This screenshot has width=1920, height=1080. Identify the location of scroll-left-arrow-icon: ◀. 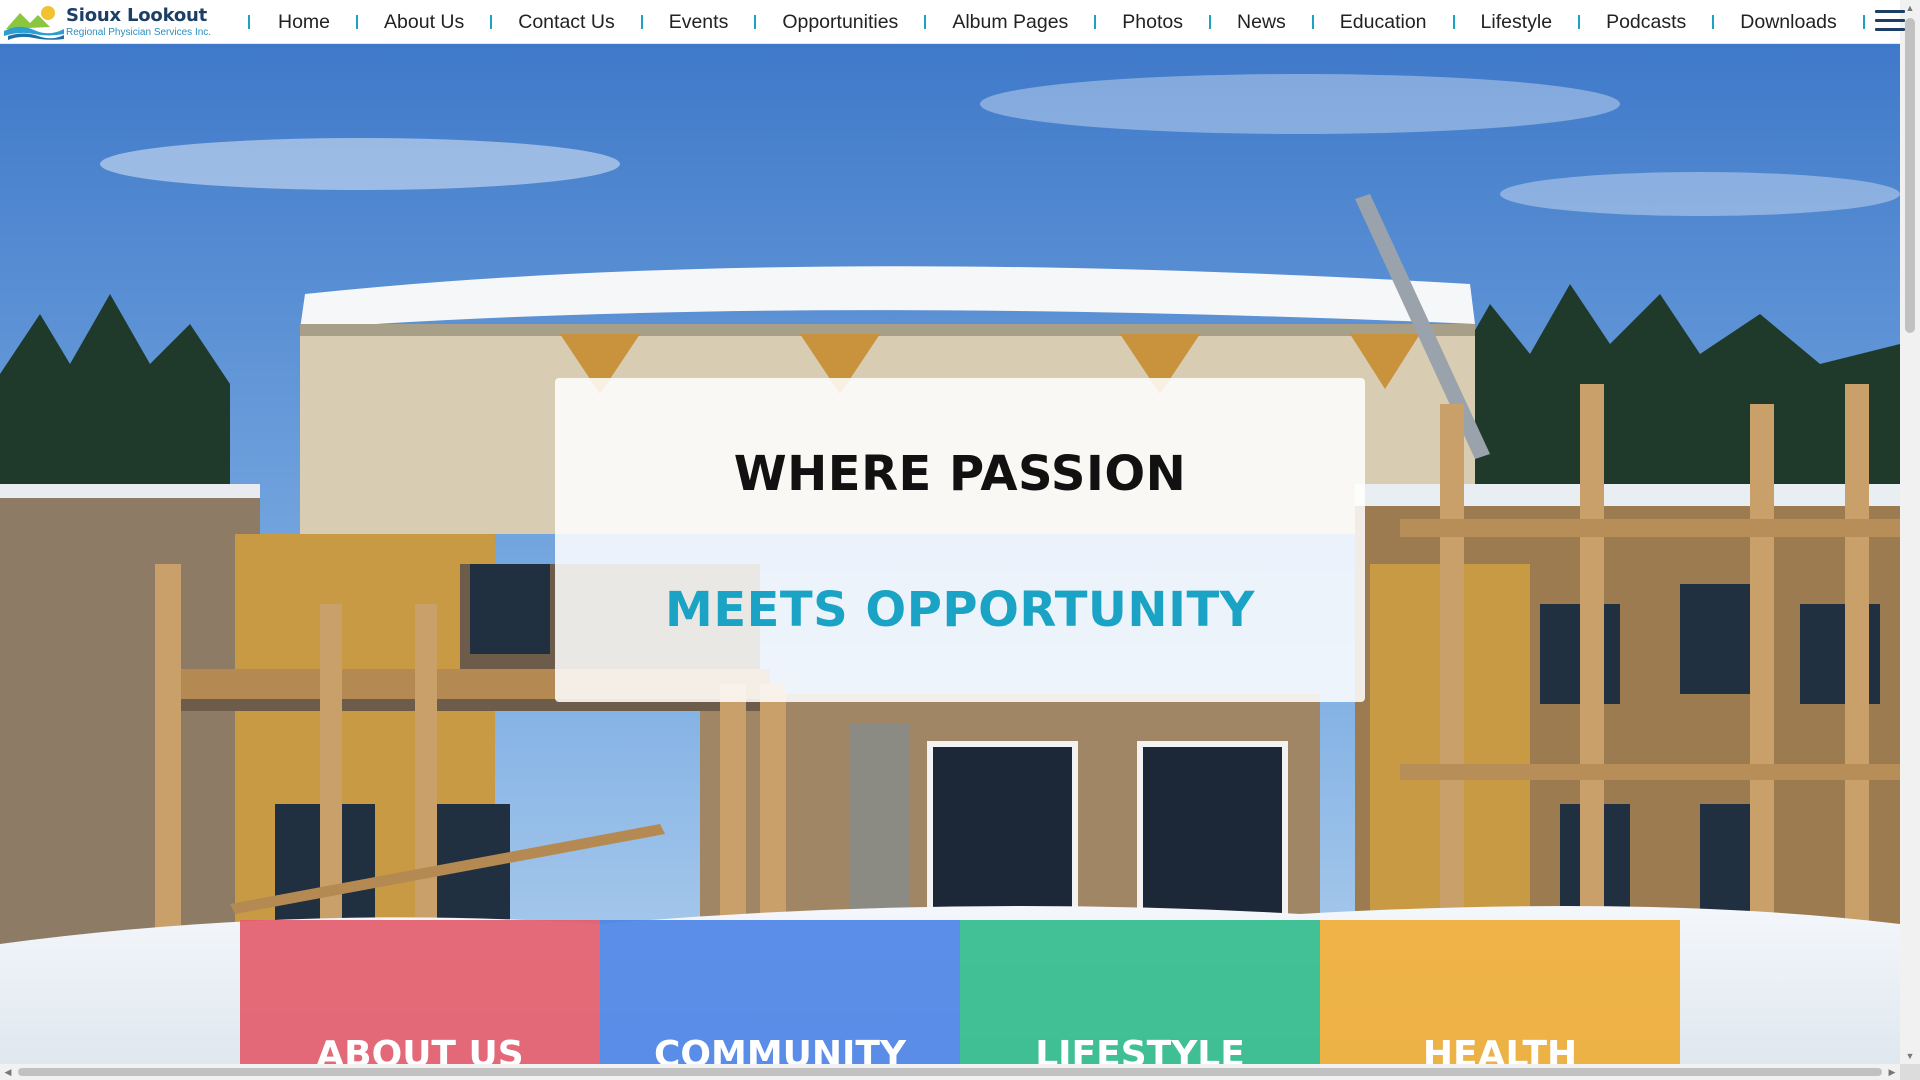
(8, 1072).